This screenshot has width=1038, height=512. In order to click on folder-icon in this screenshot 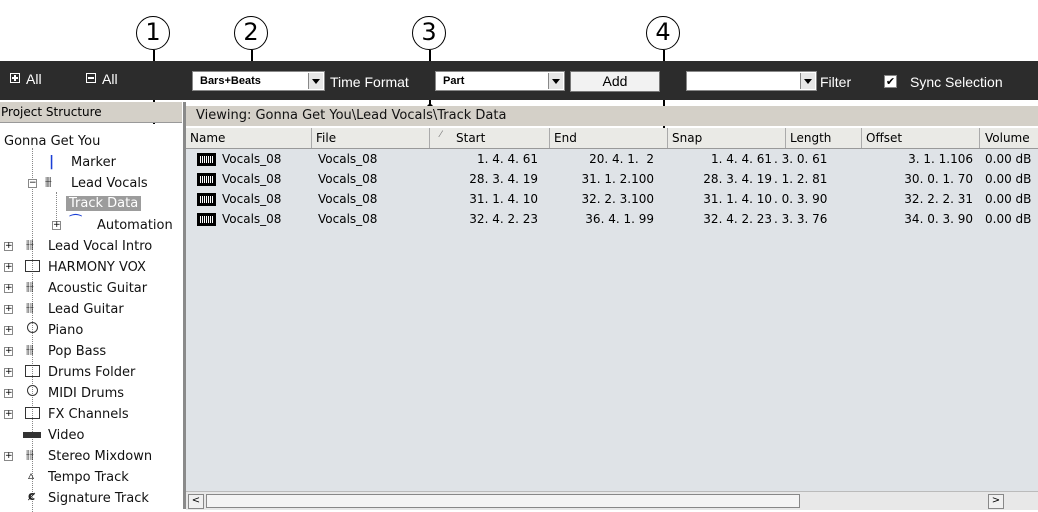, I will do `click(32, 413)`.